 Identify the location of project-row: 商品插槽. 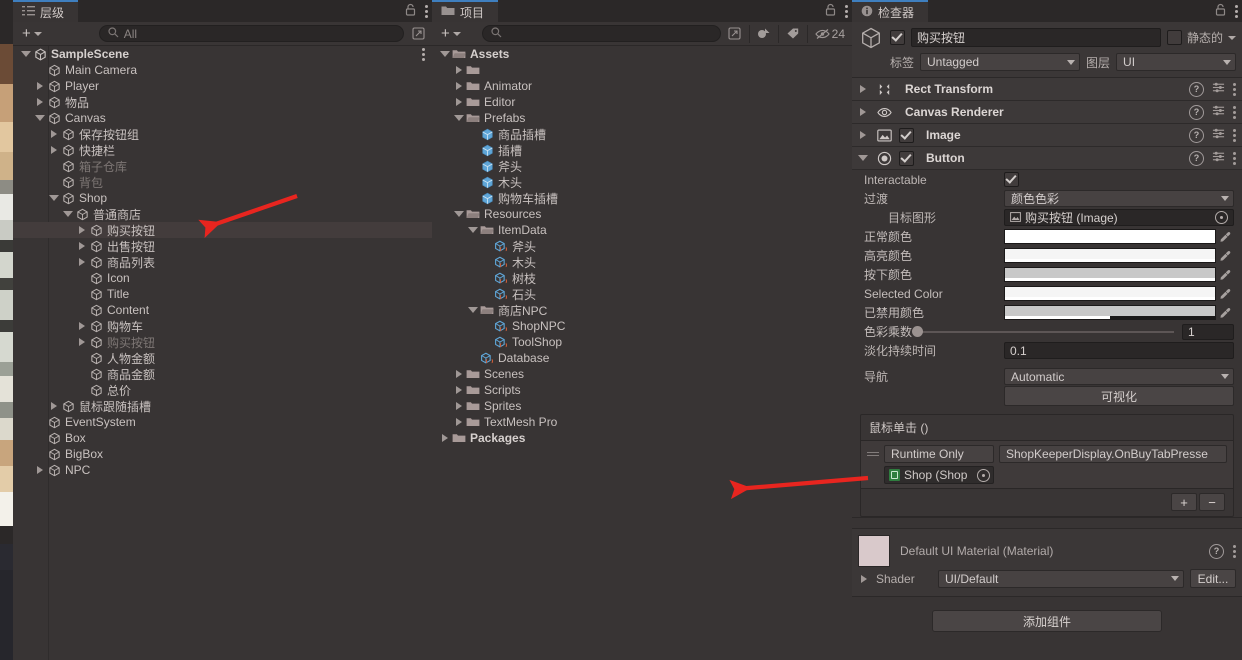
(642, 134).